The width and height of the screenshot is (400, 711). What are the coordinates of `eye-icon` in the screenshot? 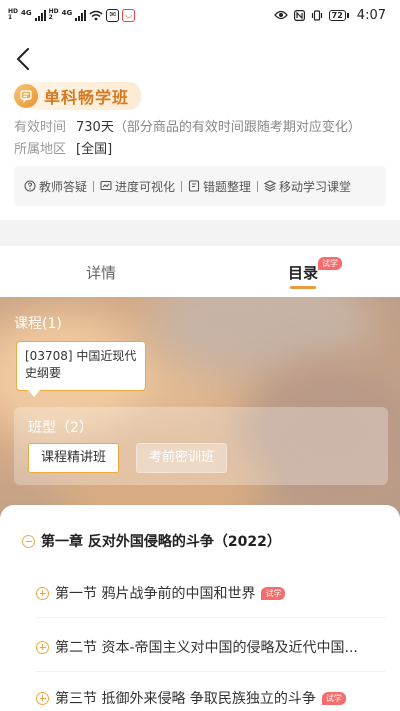 It's located at (280, 15).